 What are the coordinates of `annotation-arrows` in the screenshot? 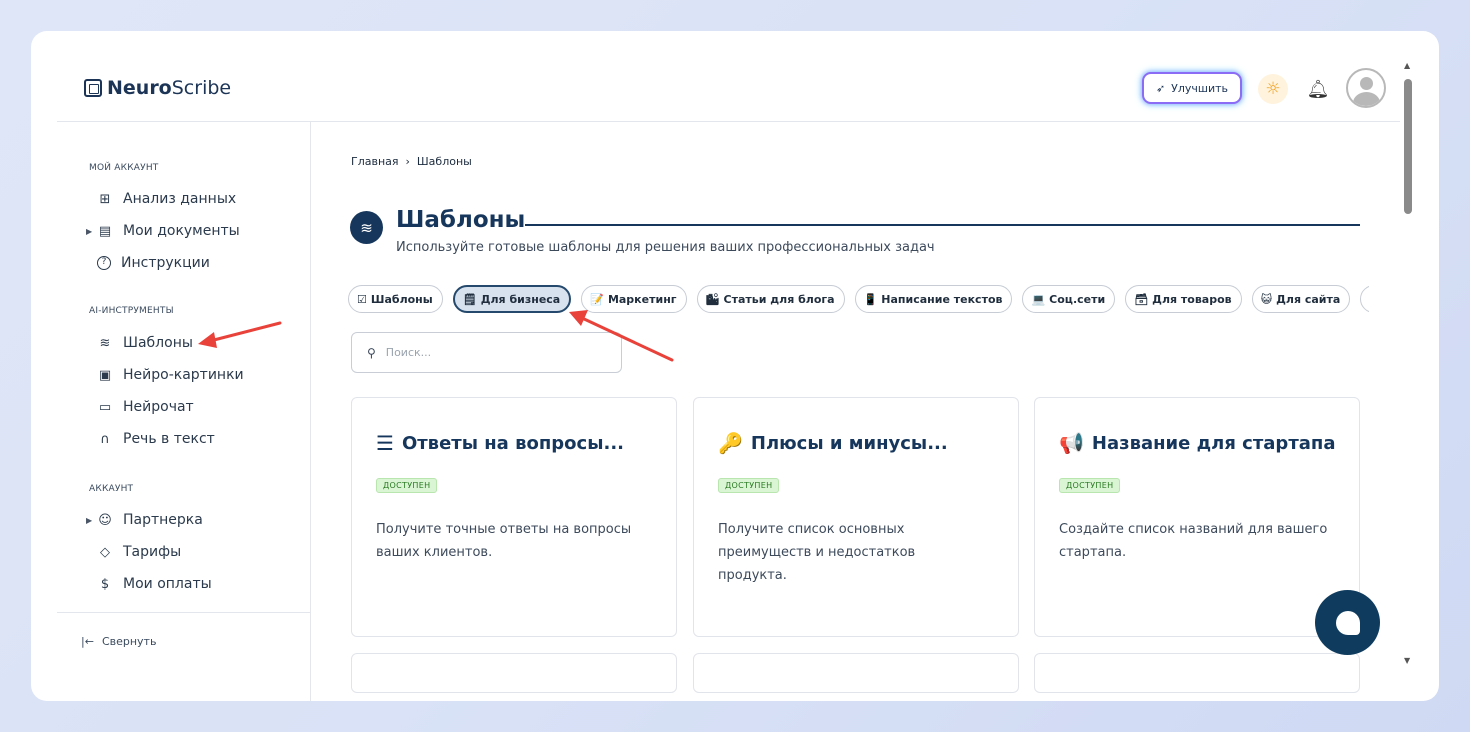 It's located at (436, 336).